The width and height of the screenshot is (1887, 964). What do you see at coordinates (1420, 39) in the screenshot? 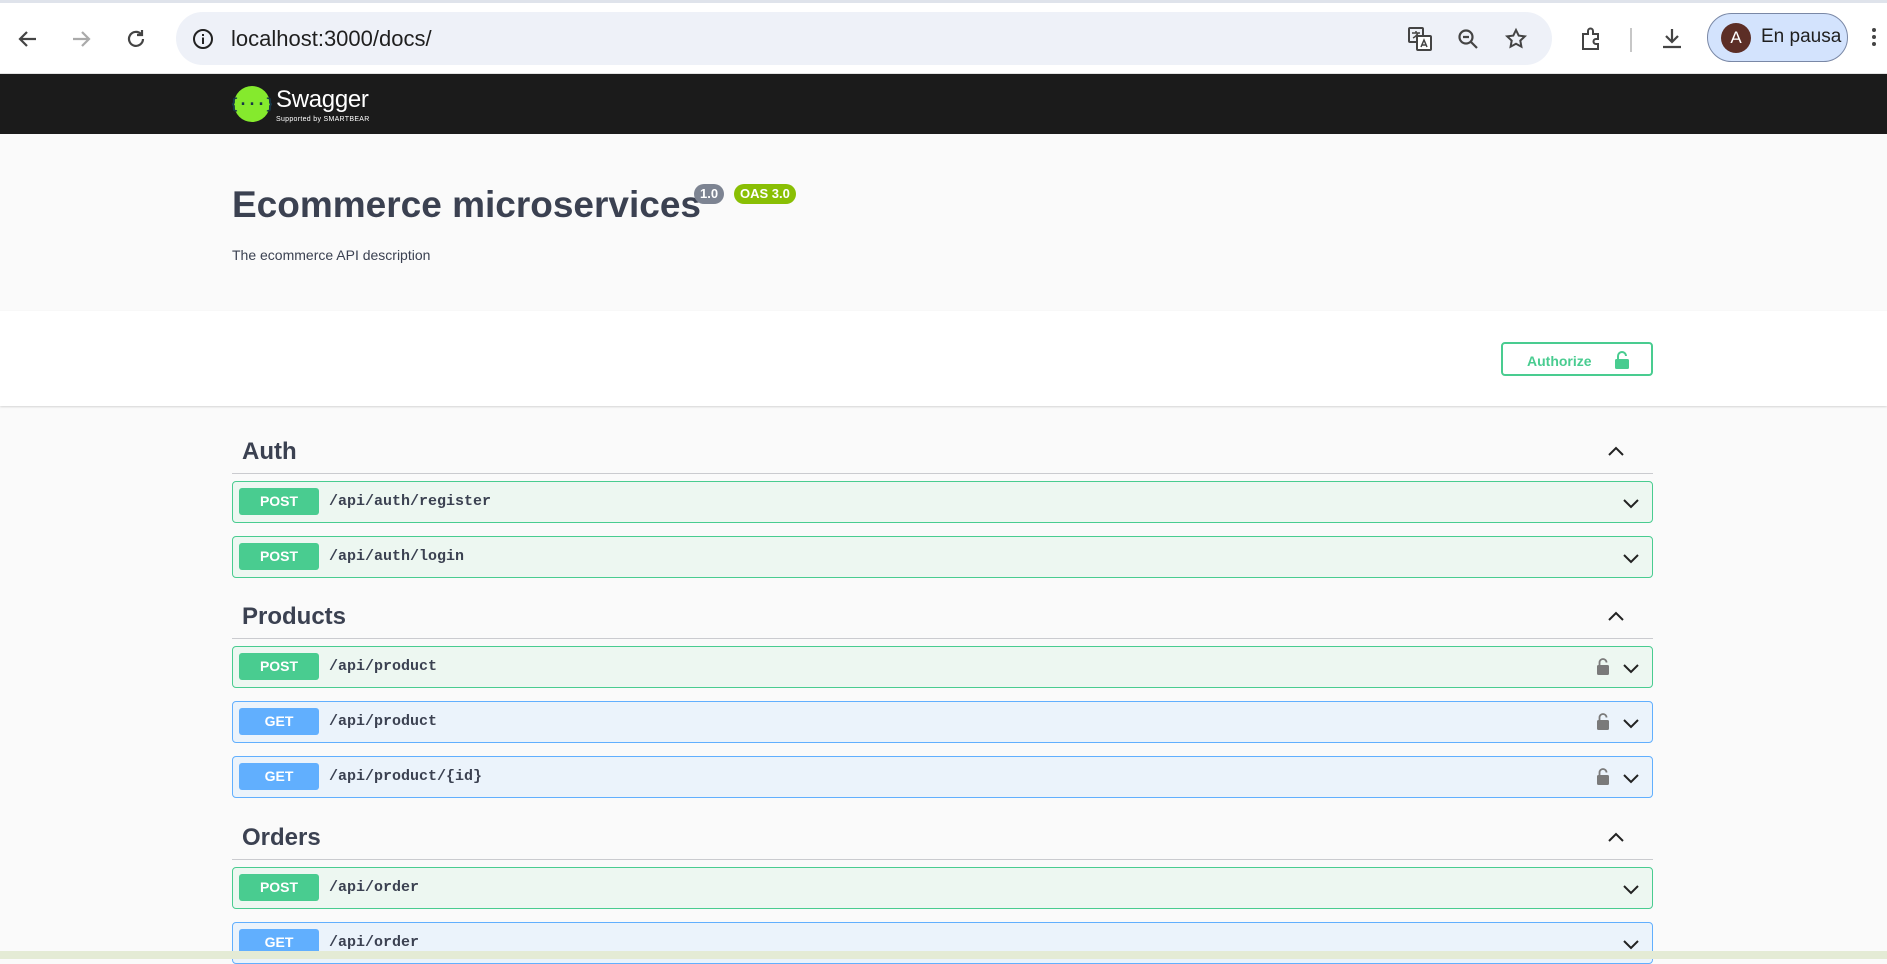
I see `translate-icon` at bounding box center [1420, 39].